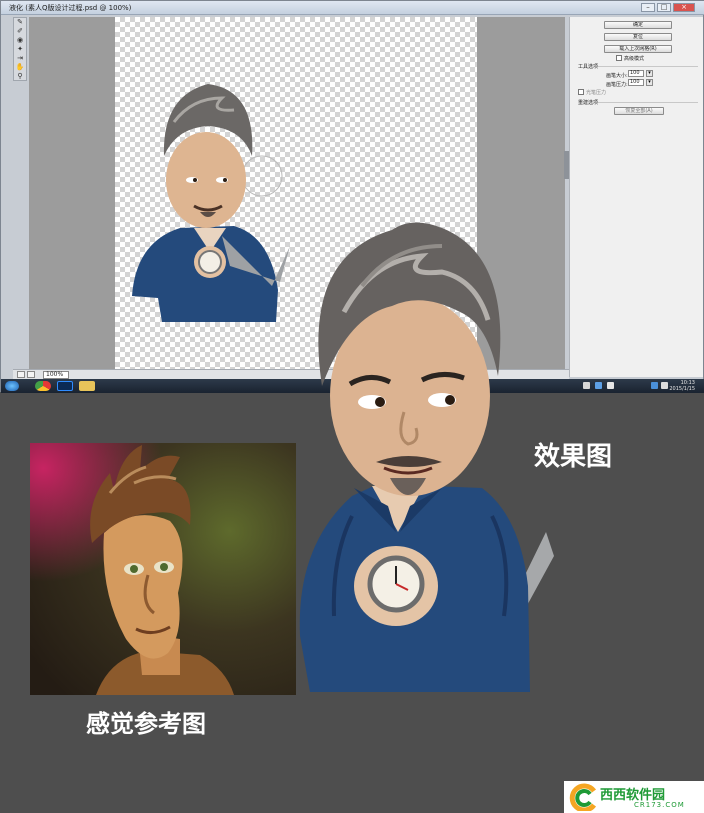 This screenshot has height=813, width=704. Describe the element at coordinates (20, 58) in the screenshot. I see `push-left-icon: ⇥` at that location.